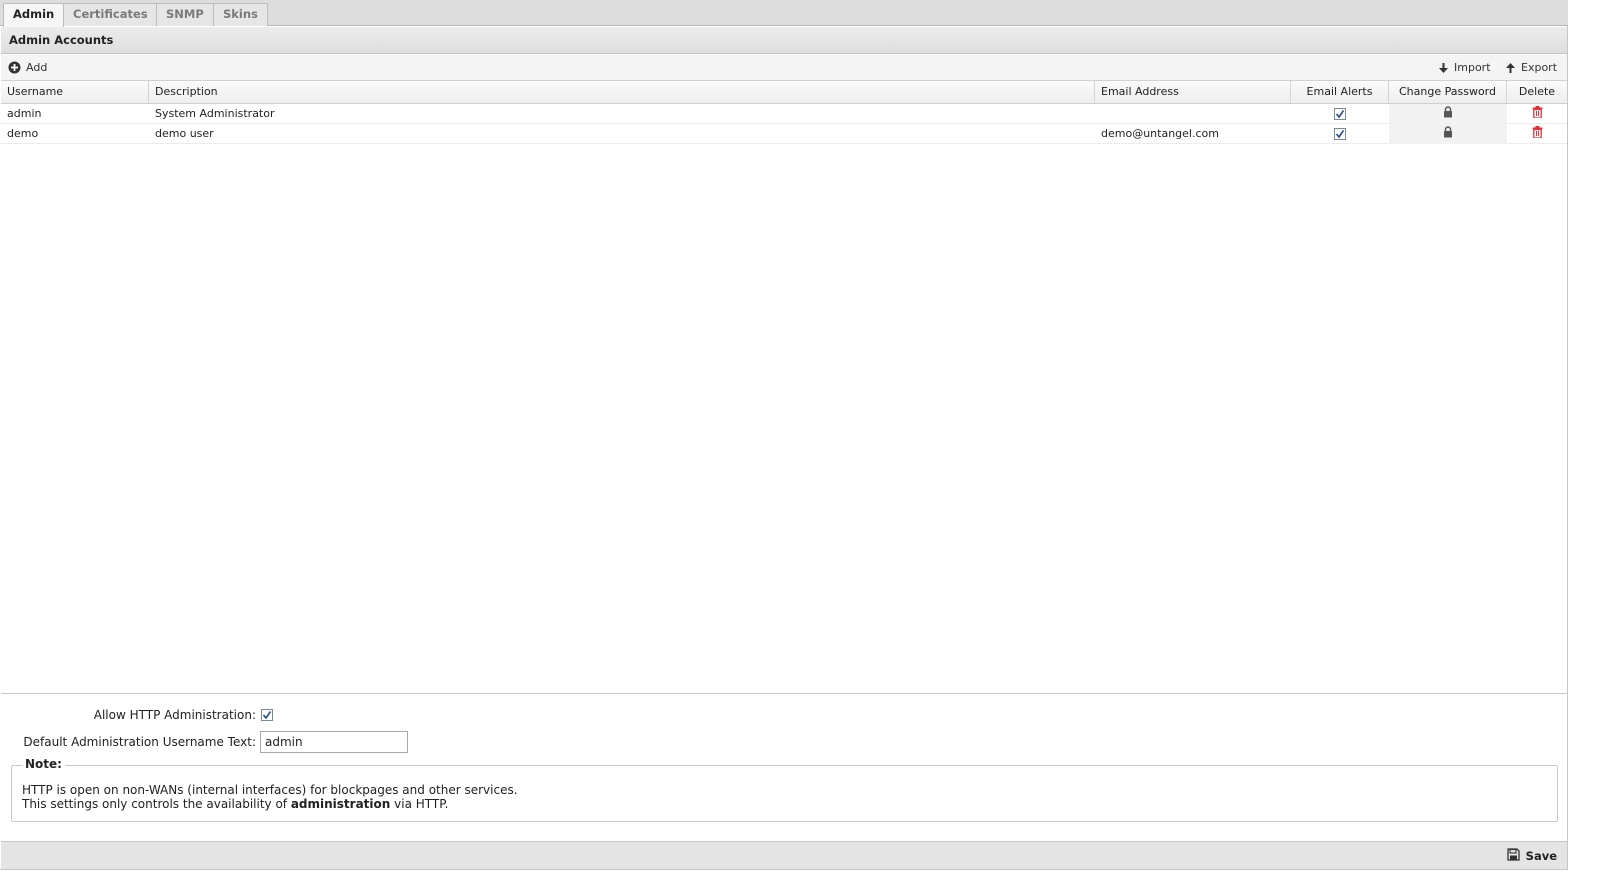  What do you see at coordinates (14, 67) in the screenshot?
I see `plus-circle-icon` at bounding box center [14, 67].